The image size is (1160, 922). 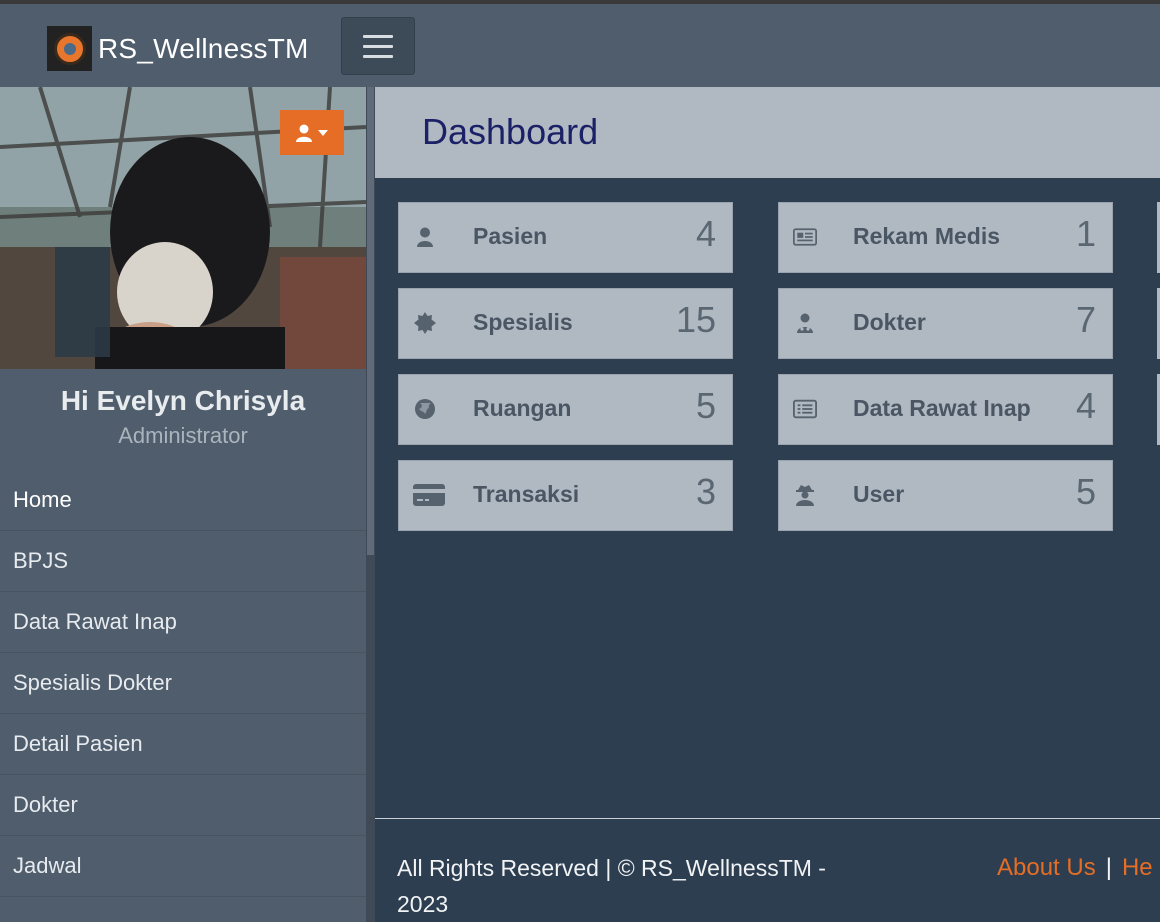 I want to click on credit-card-icon, so click(x=429, y=495).